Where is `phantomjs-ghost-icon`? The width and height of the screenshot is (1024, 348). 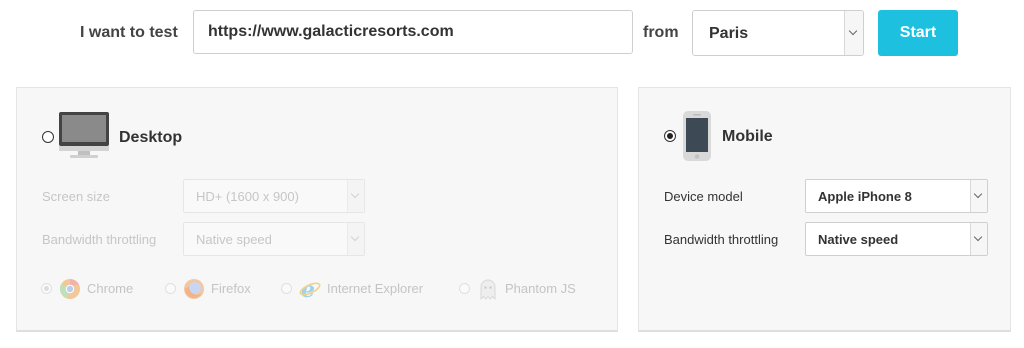 phantomjs-ghost-icon is located at coordinates (488, 289).